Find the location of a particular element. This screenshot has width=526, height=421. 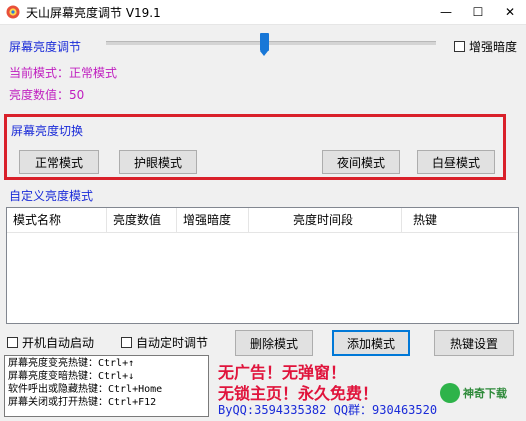

hotkey-info-darken: 屏幕亮度变暗热键：Ctrl+↓ is located at coordinates (71, 376).